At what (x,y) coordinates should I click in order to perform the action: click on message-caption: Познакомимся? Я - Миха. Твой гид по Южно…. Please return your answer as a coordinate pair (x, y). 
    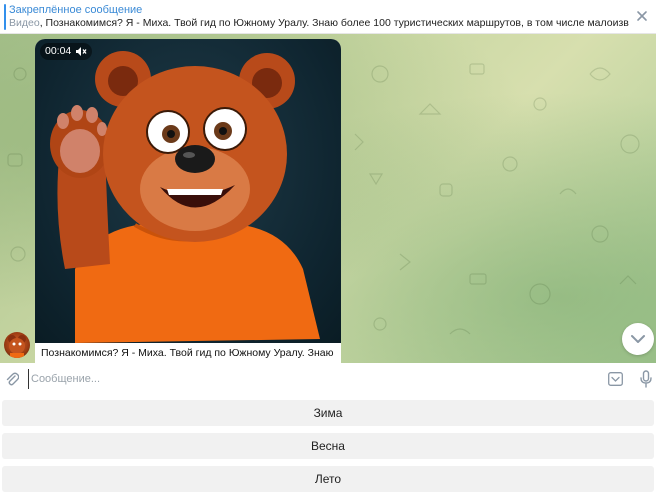
    Looking at the image, I should click on (187, 353).